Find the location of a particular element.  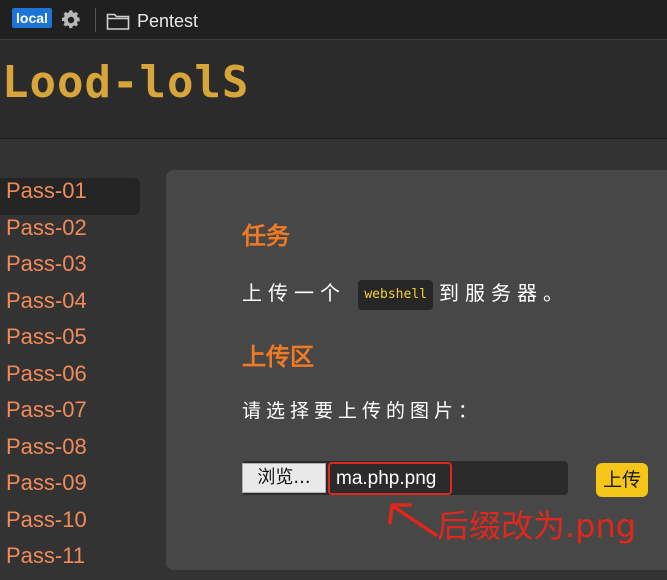

task-description: 上传一个 webshell 到服务器。 is located at coordinates (405, 294).